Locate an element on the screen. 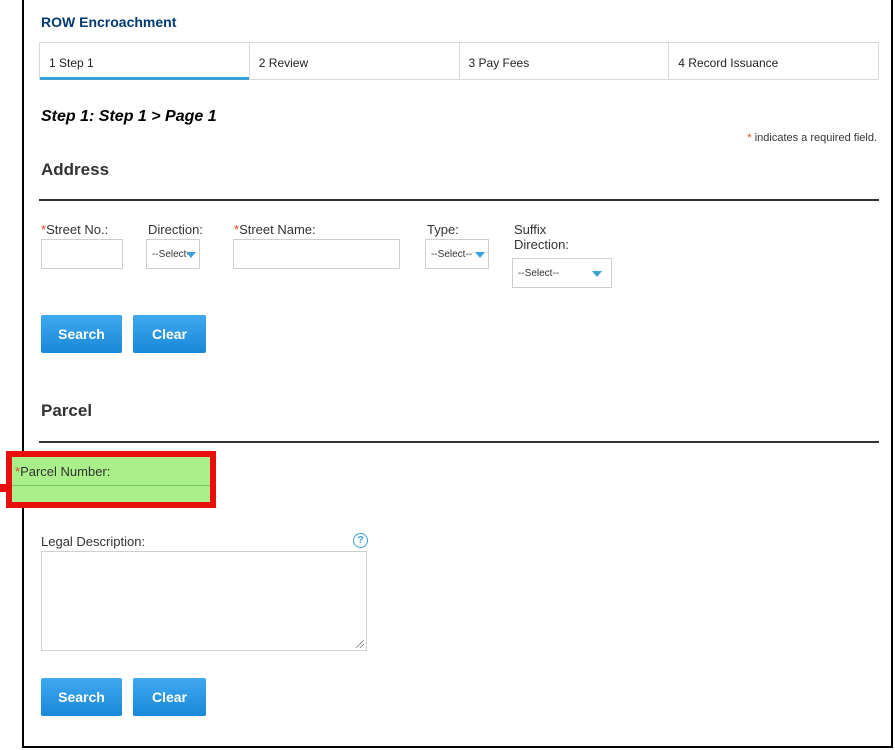 The width and height of the screenshot is (895, 750). address-search-button: Search is located at coordinates (81, 334).